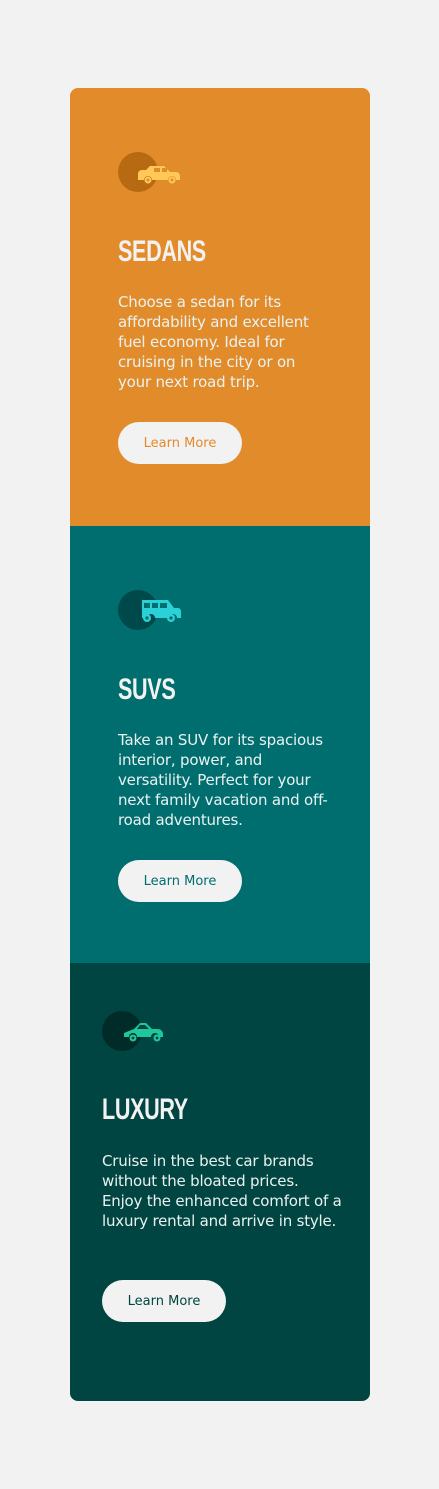 The height and width of the screenshot is (1489, 439). Describe the element at coordinates (134, 1031) in the screenshot. I see `luxury-car-icon` at that location.